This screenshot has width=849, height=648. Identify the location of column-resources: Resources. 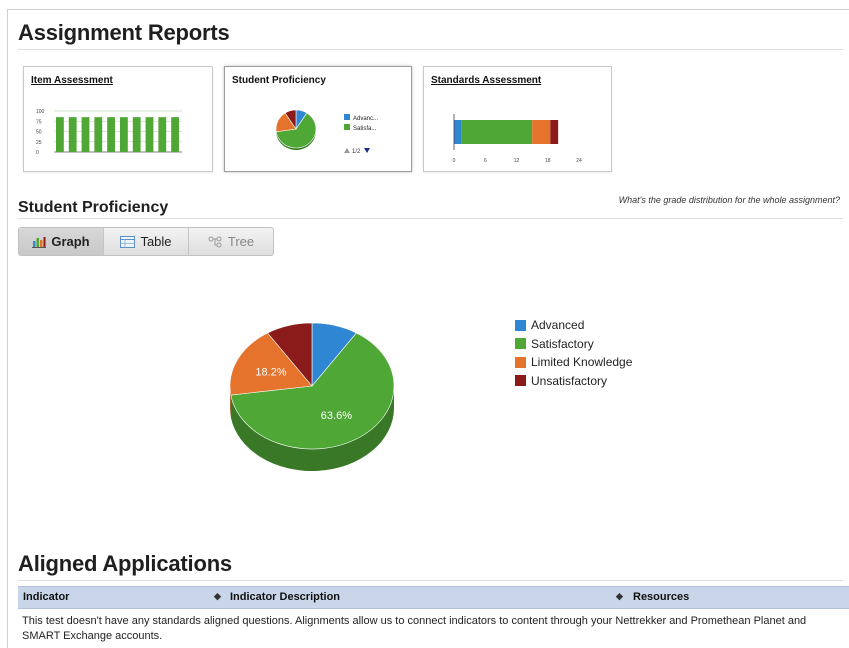
(661, 597).